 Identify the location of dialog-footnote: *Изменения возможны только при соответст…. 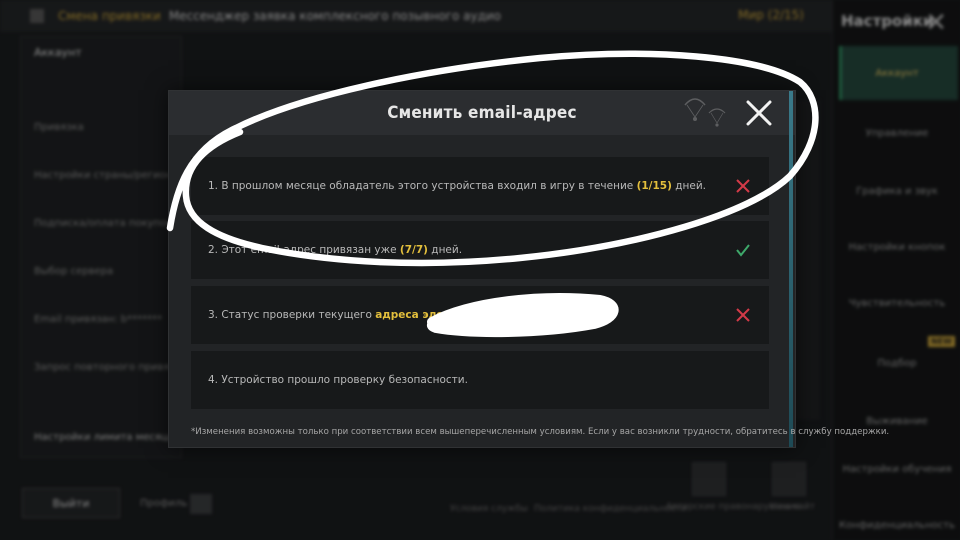
(540, 432).